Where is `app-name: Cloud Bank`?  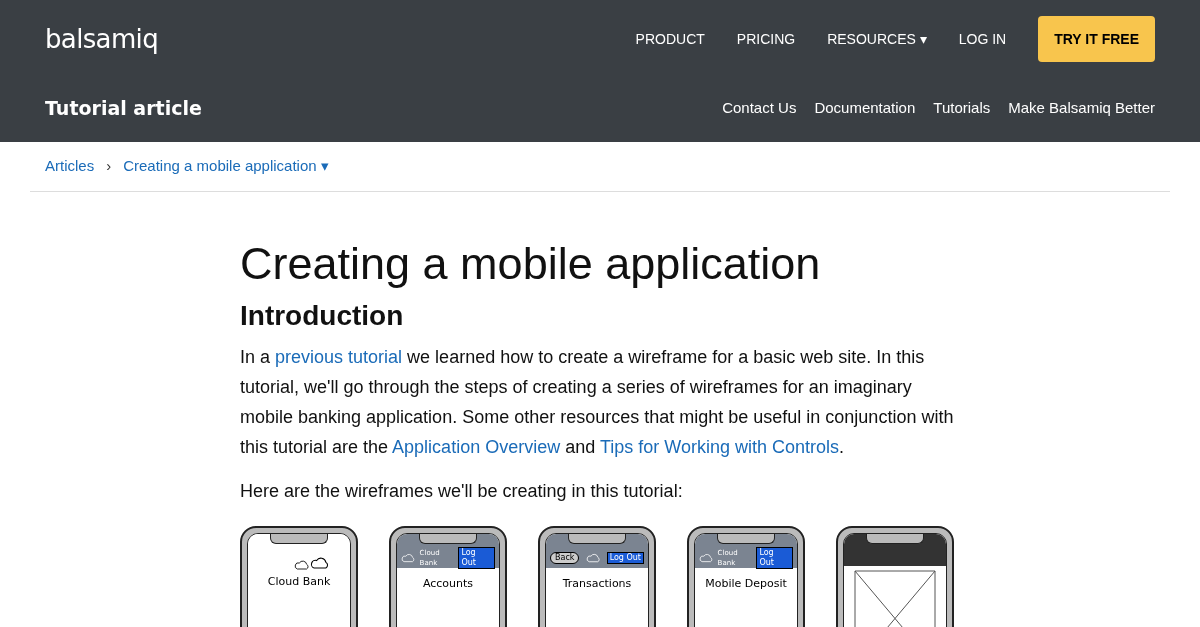 app-name: Cloud Bank is located at coordinates (299, 582).